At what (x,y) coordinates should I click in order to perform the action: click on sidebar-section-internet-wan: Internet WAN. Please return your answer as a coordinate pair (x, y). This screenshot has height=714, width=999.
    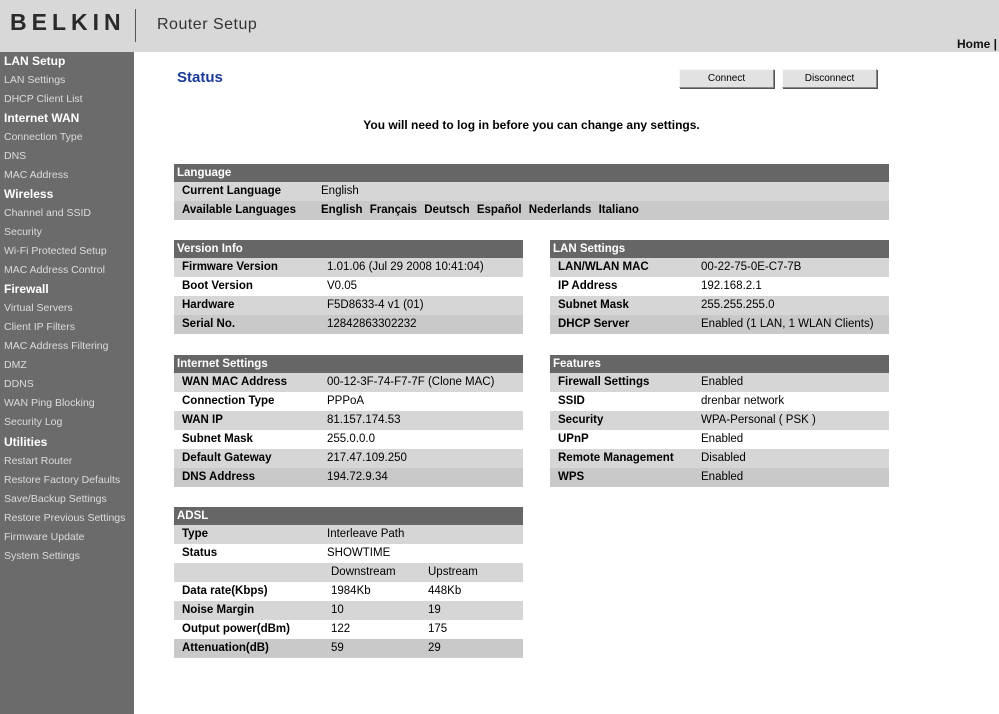
    Looking at the image, I should click on (41, 118).